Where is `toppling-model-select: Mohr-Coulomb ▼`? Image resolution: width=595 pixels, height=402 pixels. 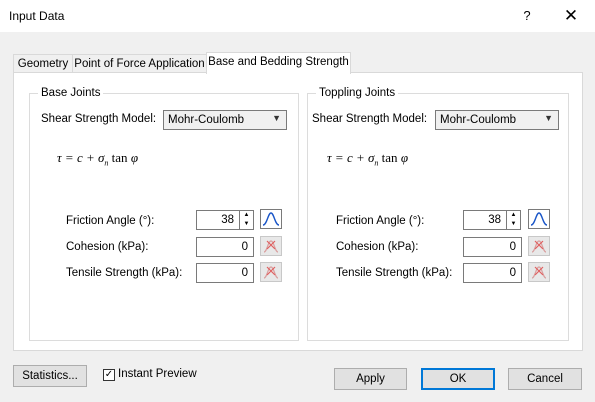 toppling-model-select: Mohr-Coulomb ▼ is located at coordinates (497, 120).